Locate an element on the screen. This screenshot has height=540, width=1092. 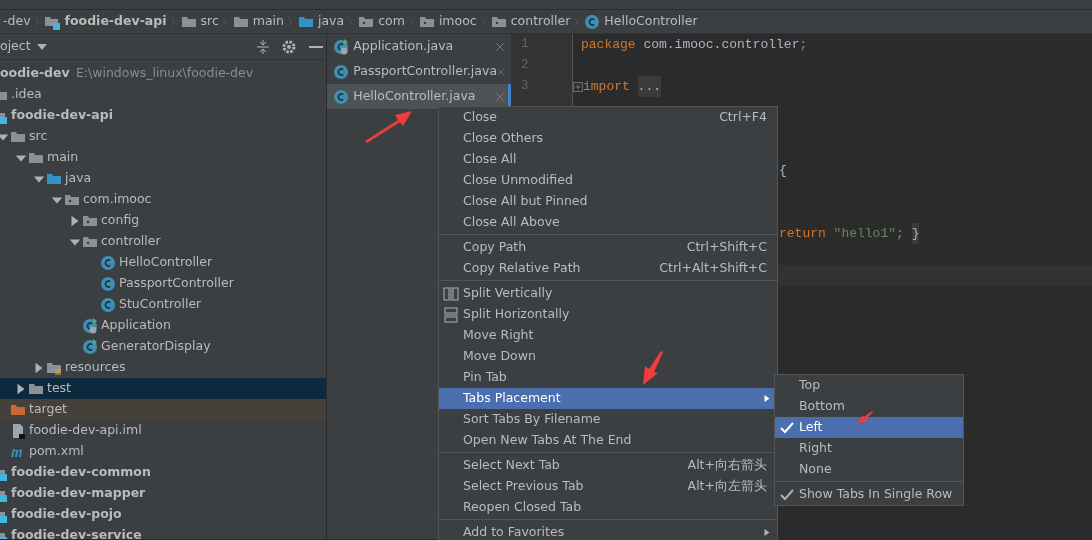
breadcrumb-item: -dev is located at coordinates (17, 21).